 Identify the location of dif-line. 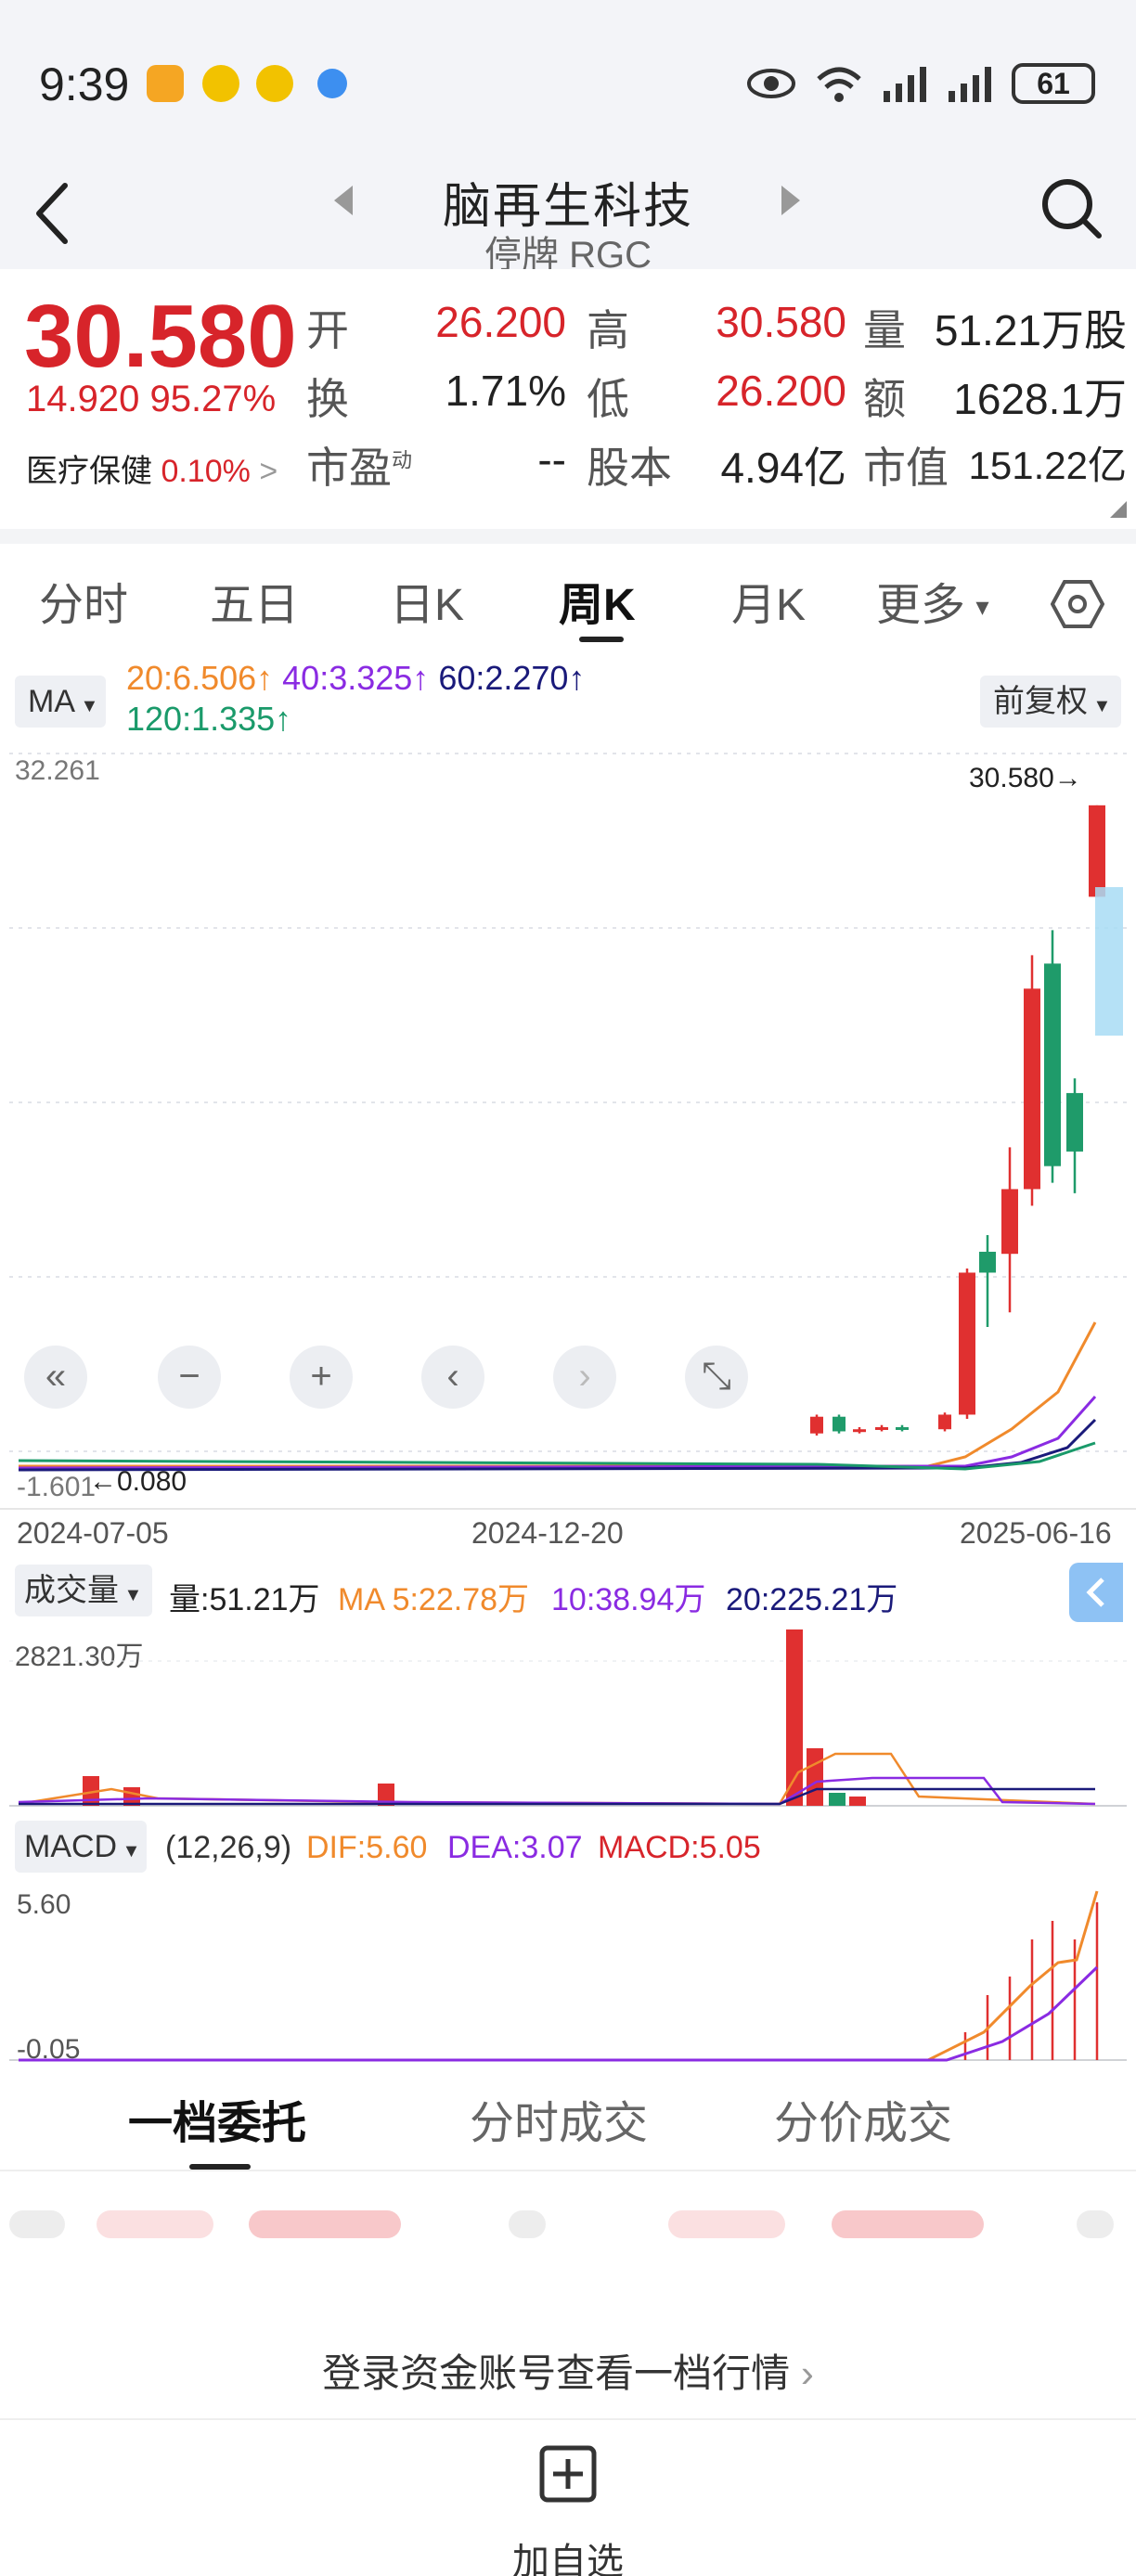
(559, 1976).